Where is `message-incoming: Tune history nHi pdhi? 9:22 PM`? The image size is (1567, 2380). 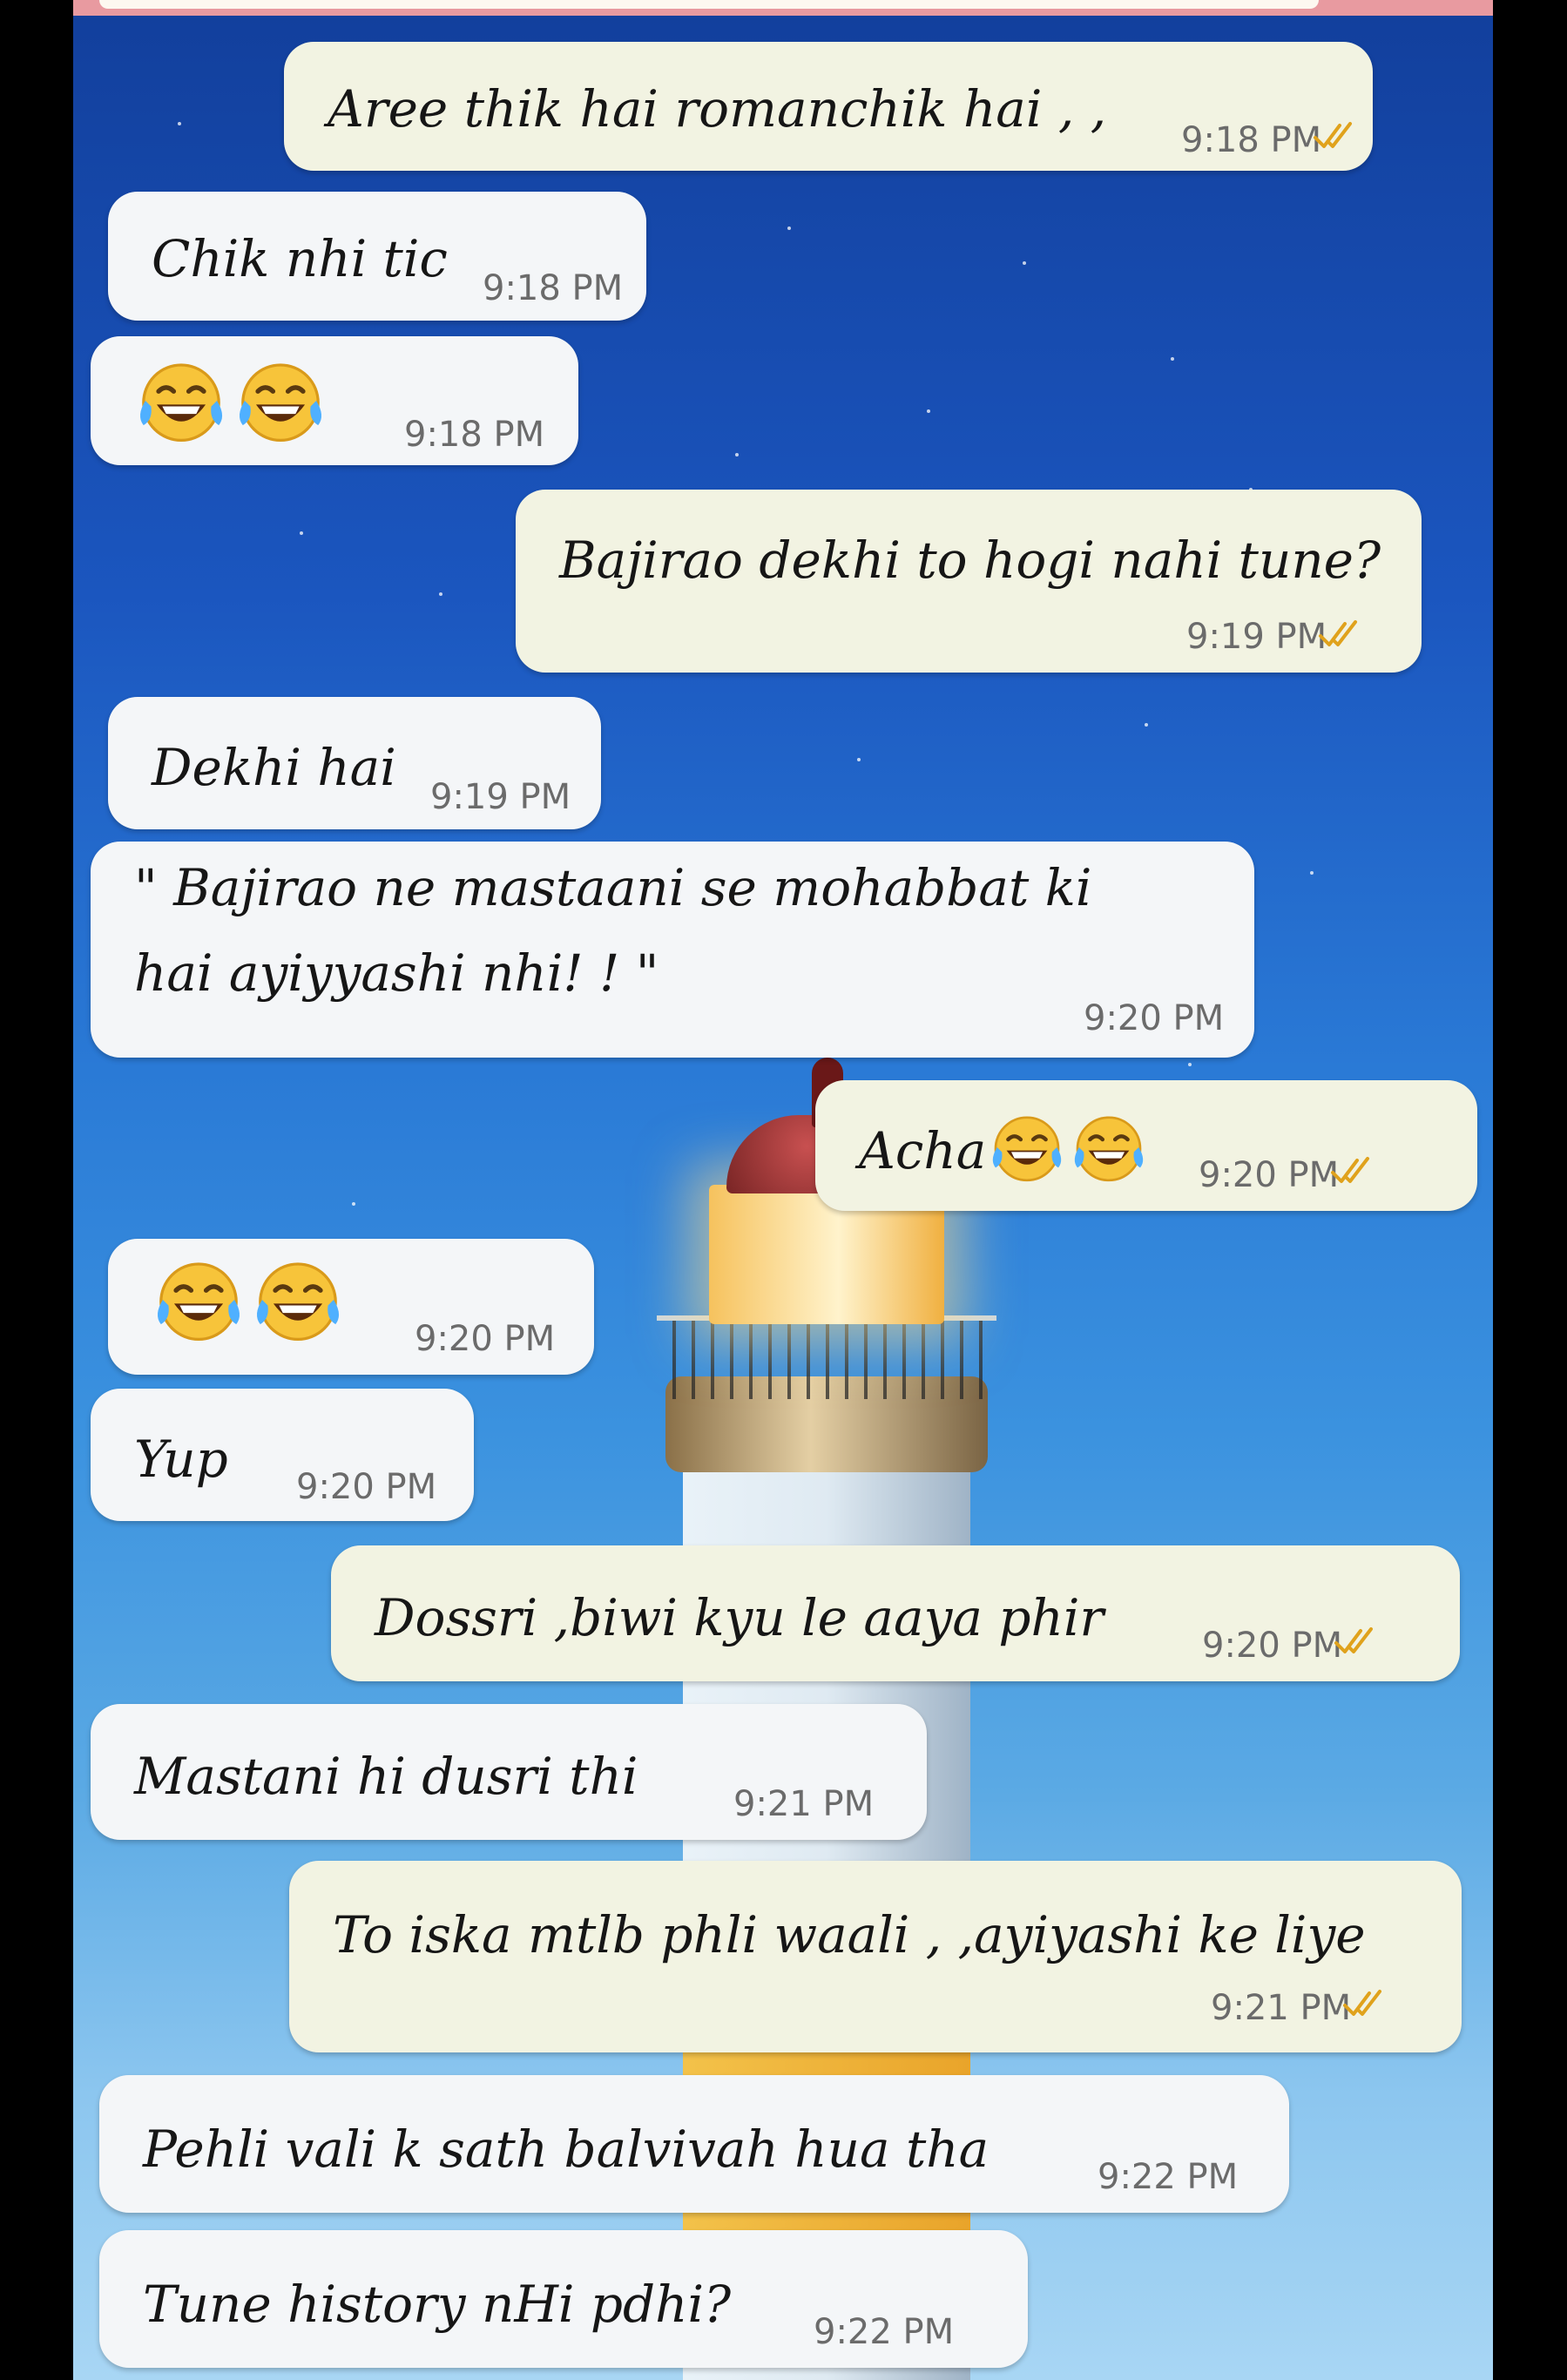
message-incoming: Tune history nHi pdhi? 9:22 PM is located at coordinates (563, 2299).